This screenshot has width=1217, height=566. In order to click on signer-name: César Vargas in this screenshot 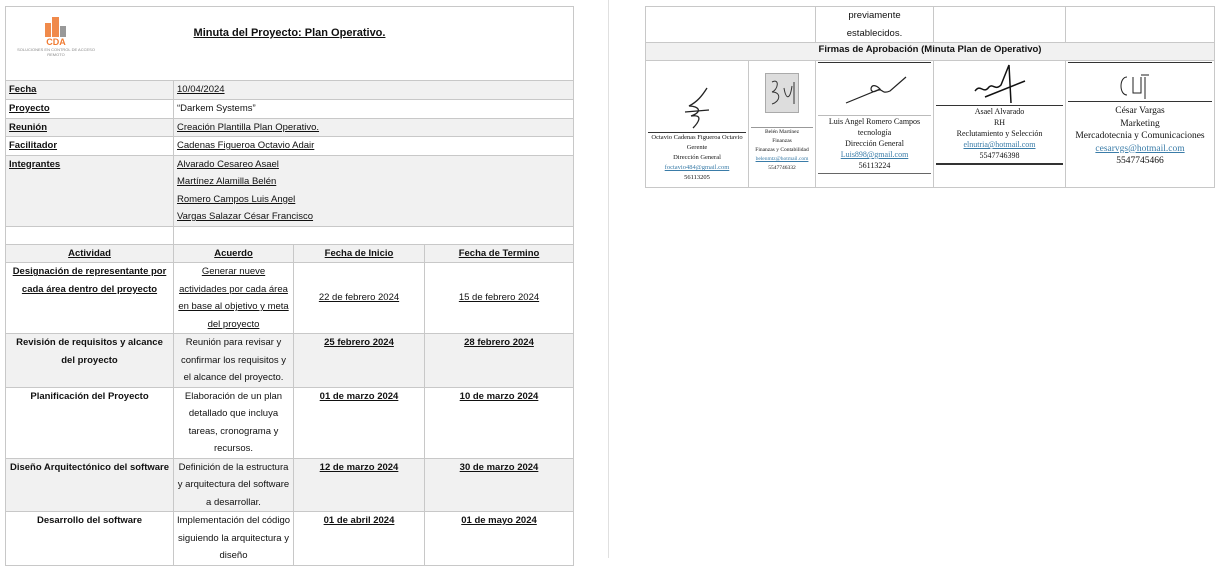, I will do `click(1140, 111)`.